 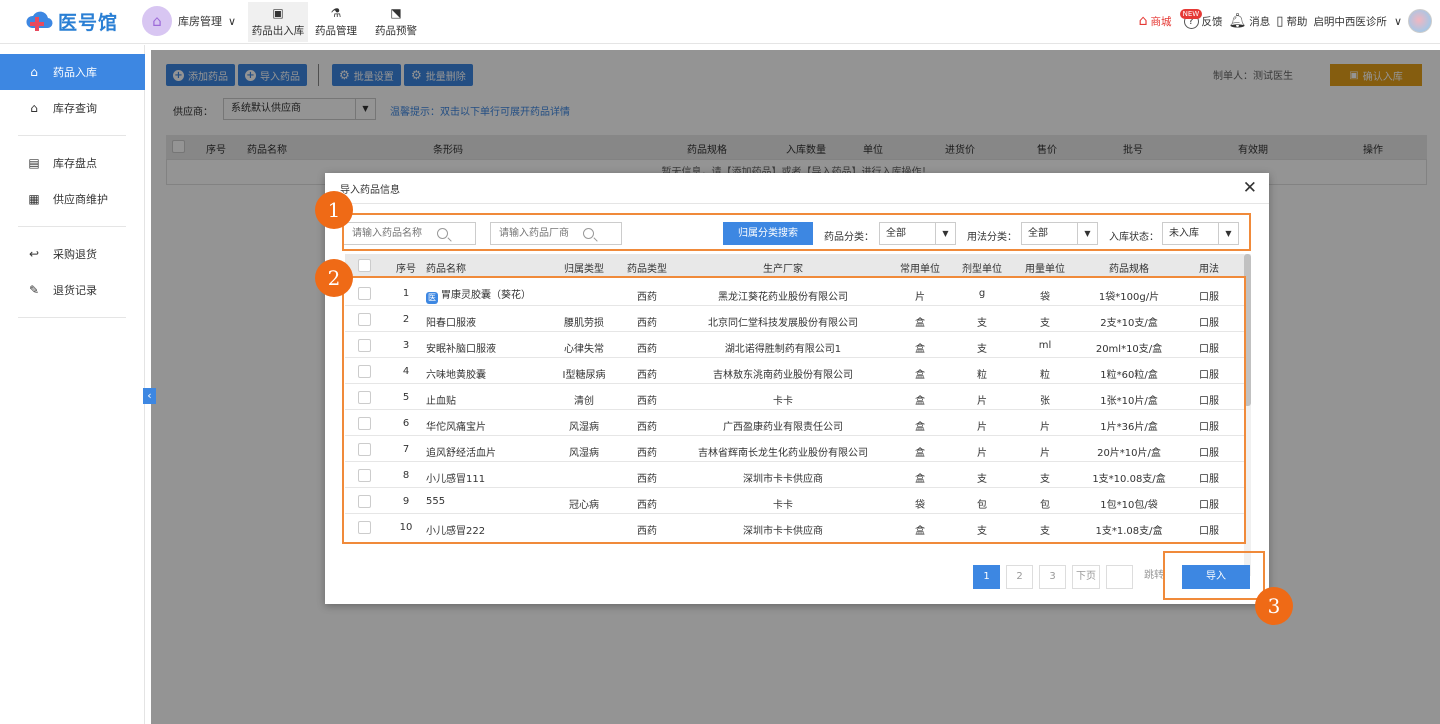 I want to click on new-badge: NEW, so click(x=1191, y=14).